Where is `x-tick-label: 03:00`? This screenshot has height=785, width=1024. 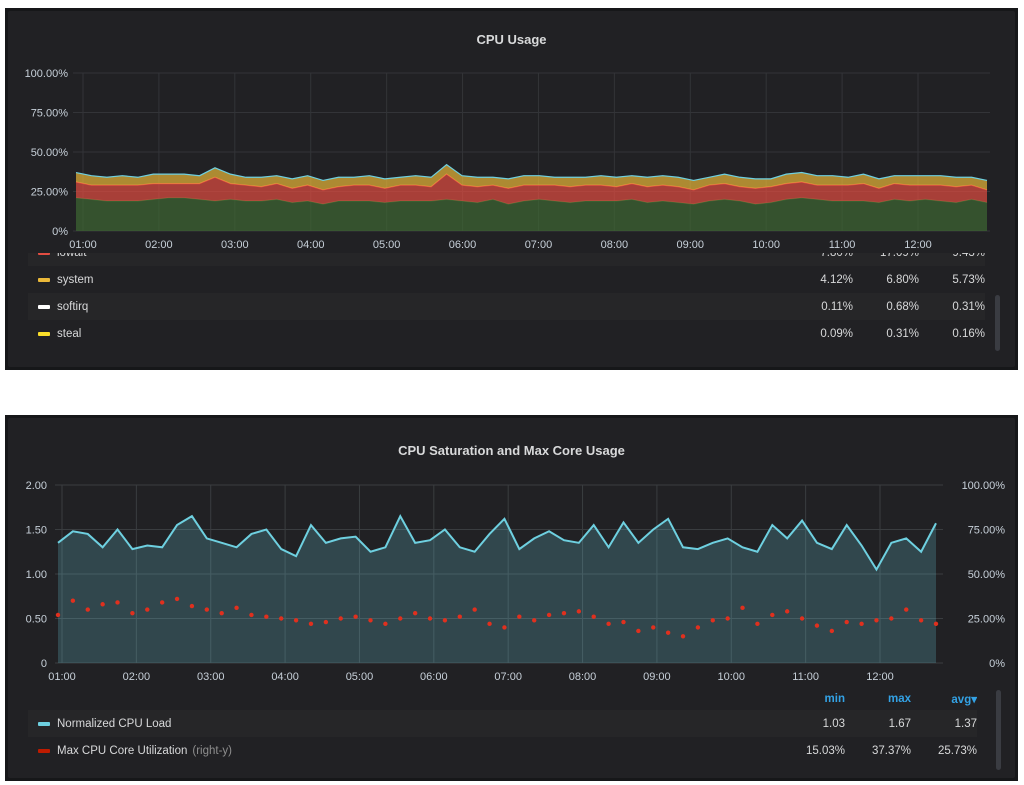 x-tick-label: 03:00 is located at coordinates (211, 677).